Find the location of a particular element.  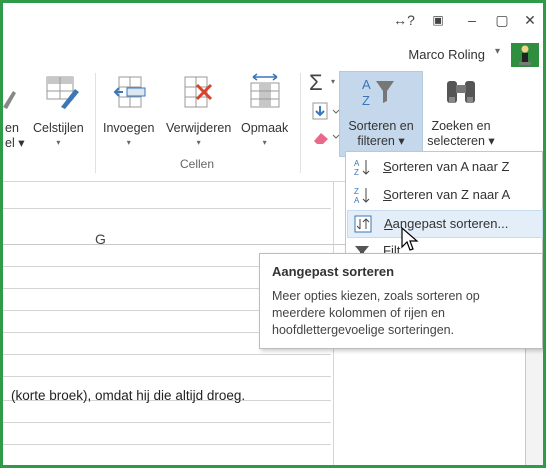

ribbon-display-options-icon: ▣ is located at coordinates (438, 20).